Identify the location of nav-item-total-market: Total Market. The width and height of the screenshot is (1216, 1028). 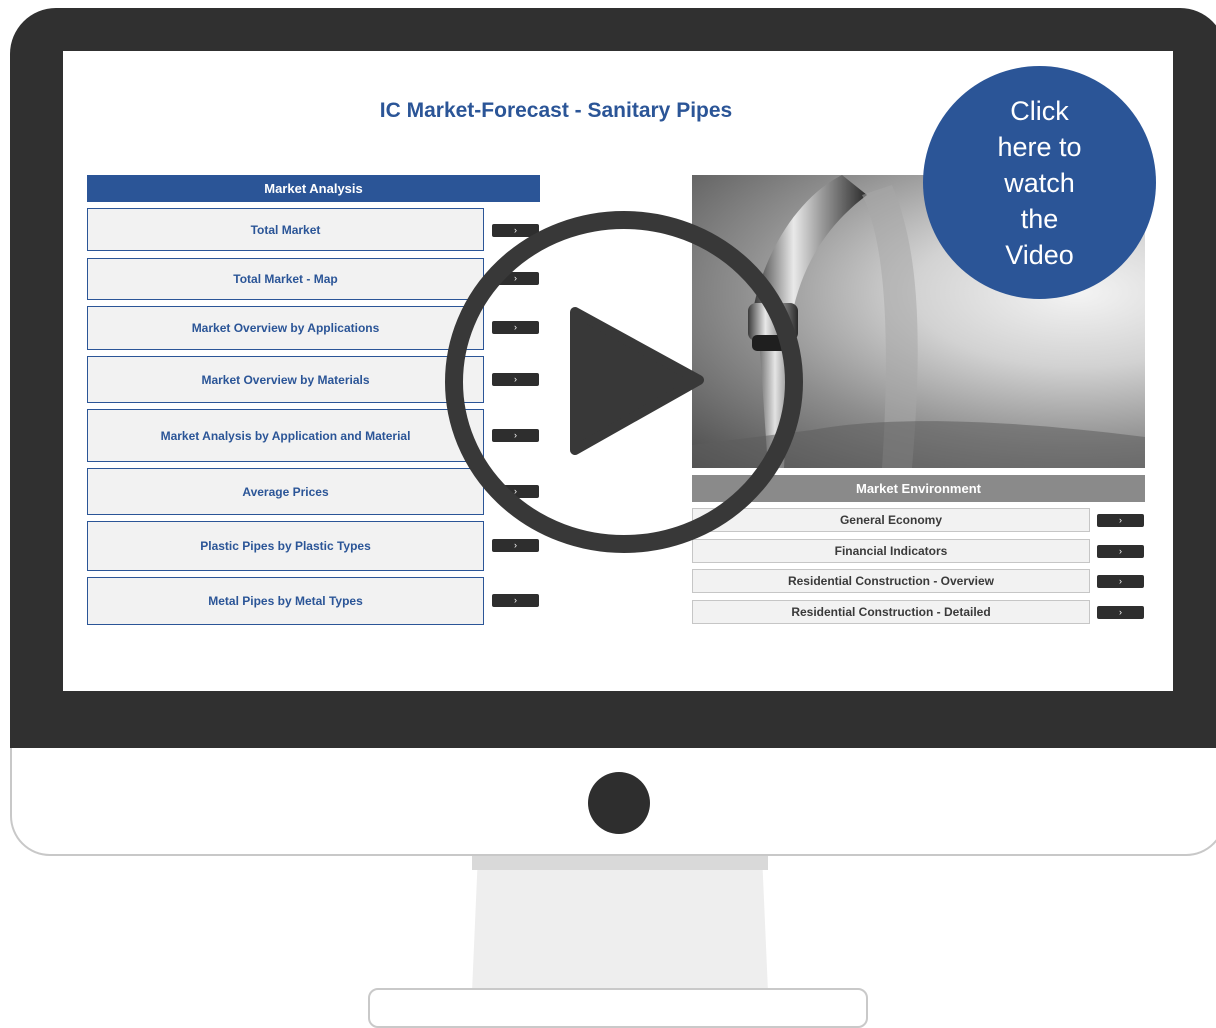
(285, 229).